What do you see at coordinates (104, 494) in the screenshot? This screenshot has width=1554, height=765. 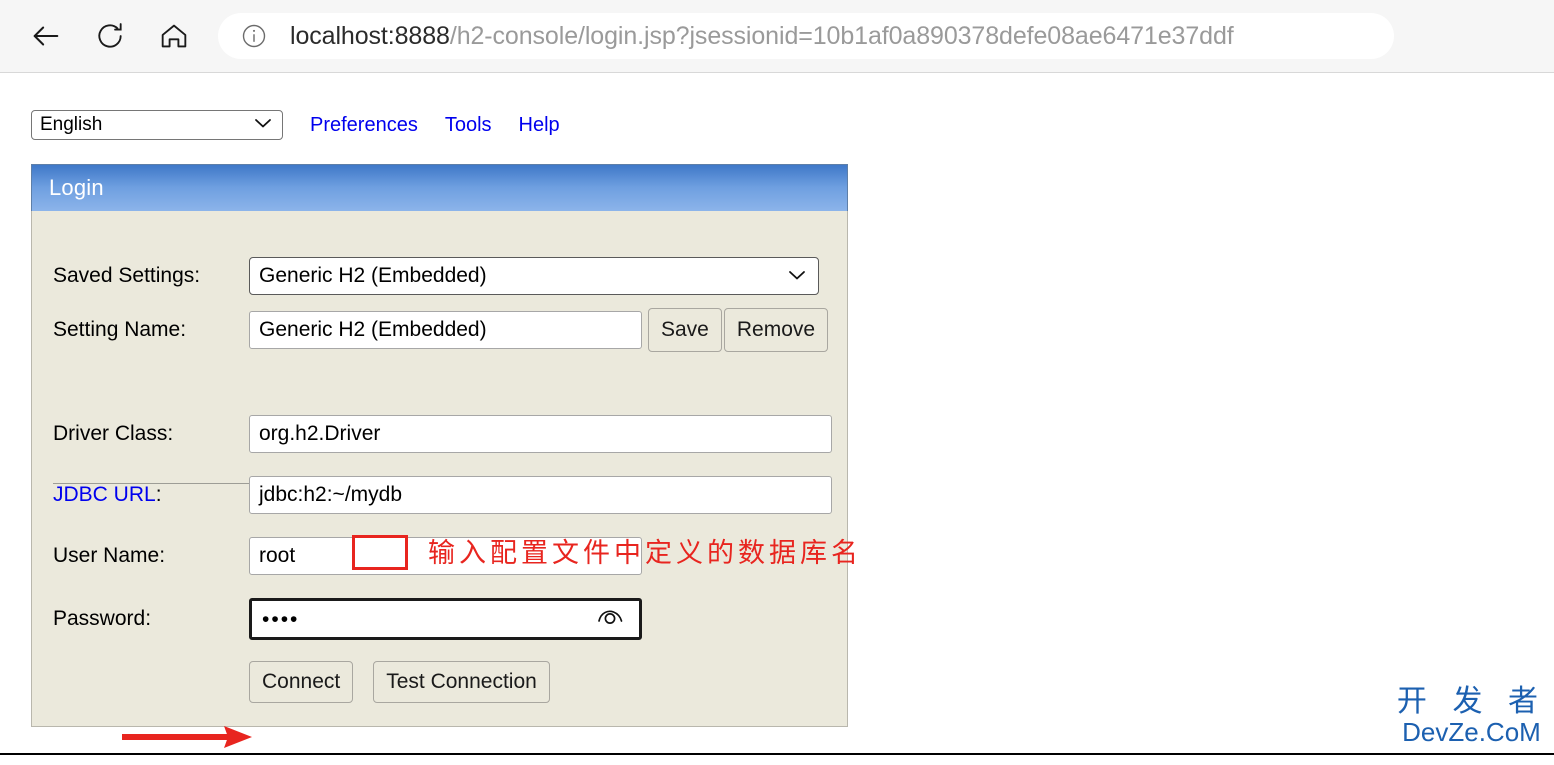 I see `jdbc-url-label-text: JDBC URL` at bounding box center [104, 494].